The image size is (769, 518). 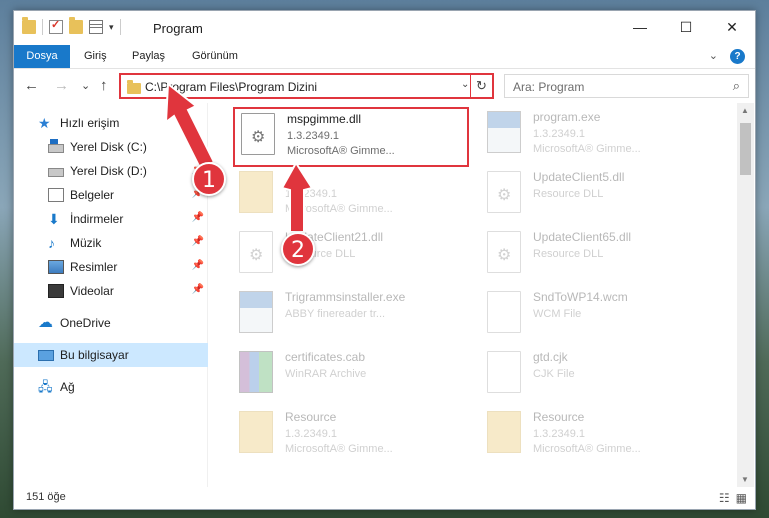 I want to click on file-name: SndToWP14.wcm, so click(x=580, y=297).